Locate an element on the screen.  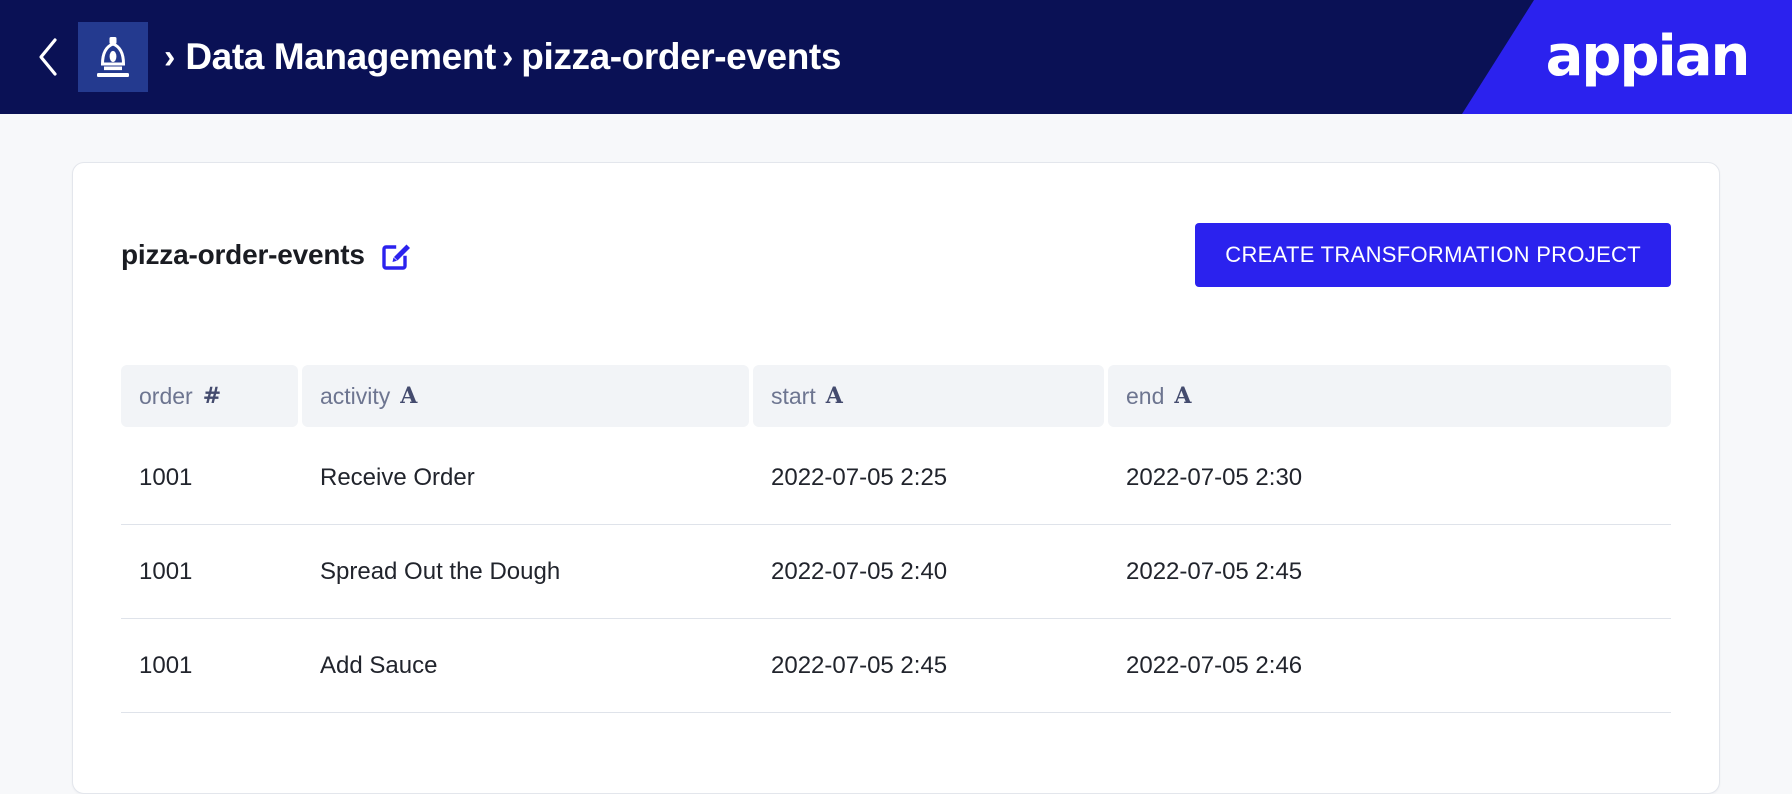
breadcrumb-current-item: pizza-order-events is located at coordinates (681, 56).